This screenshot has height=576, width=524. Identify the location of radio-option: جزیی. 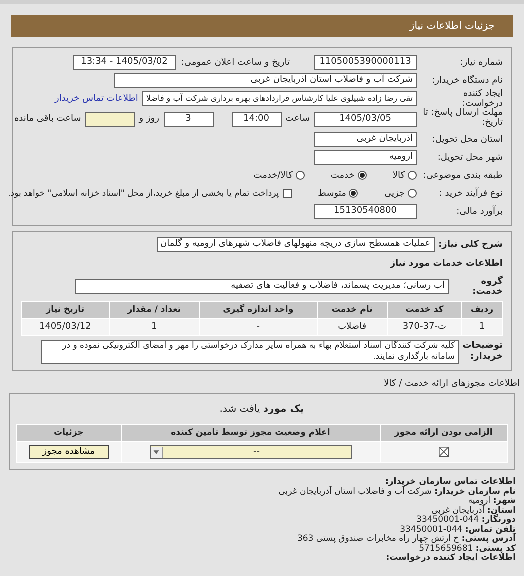
(400, 193).